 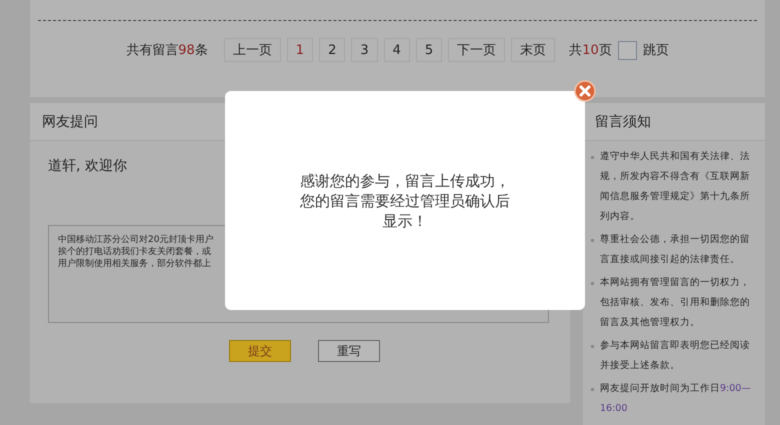 What do you see at coordinates (349, 351) in the screenshot?
I see `reset-button: 重写` at bounding box center [349, 351].